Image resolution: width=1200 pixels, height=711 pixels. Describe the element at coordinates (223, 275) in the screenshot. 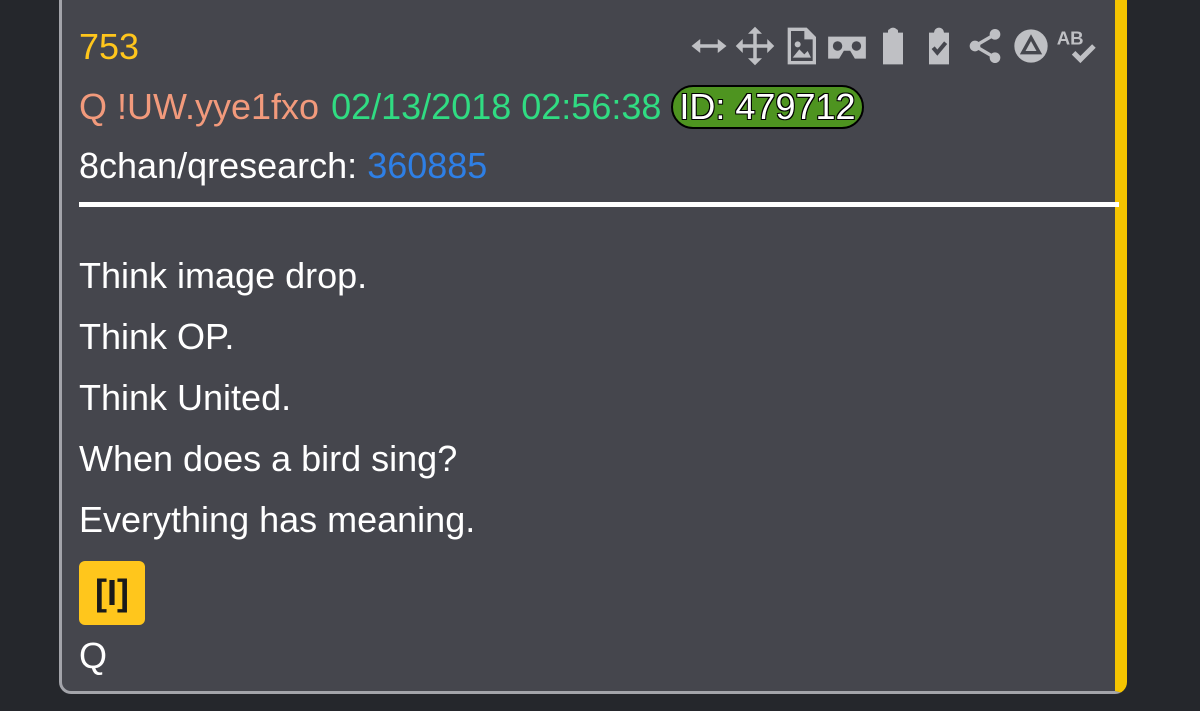

I see `body-line: Think image drop.` at that location.